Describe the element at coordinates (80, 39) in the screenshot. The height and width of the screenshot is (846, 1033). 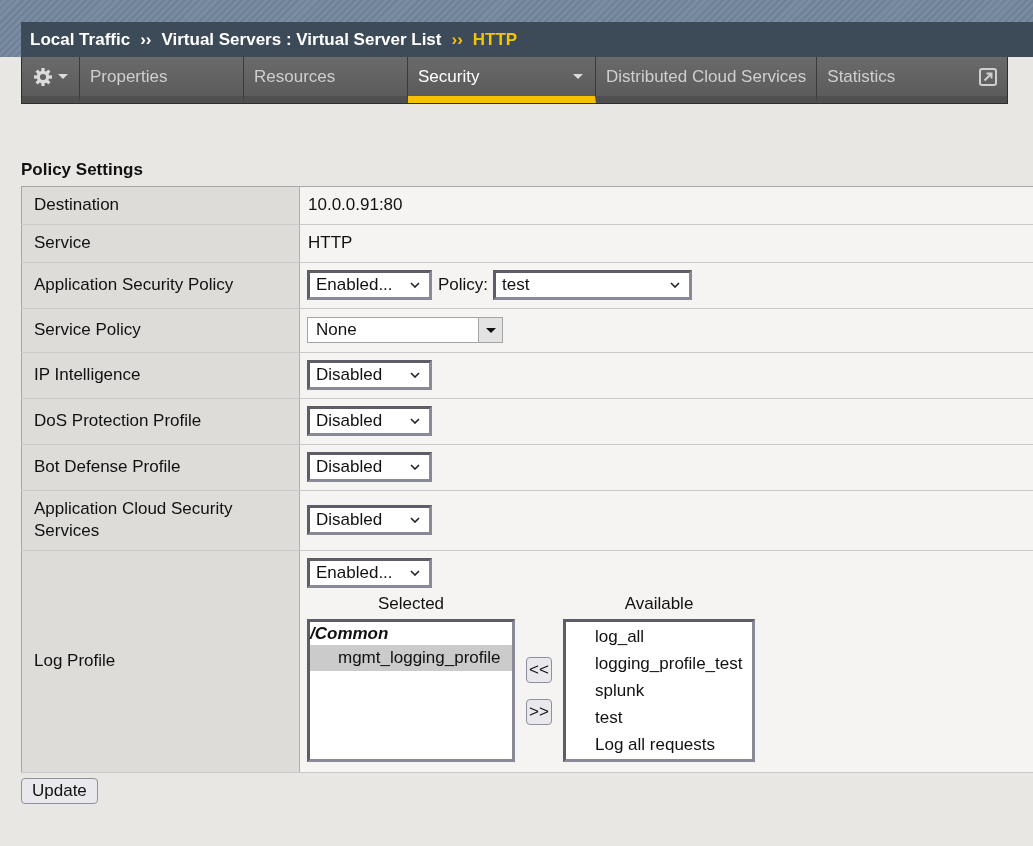
I see `breadcrumb-link: Local Traffic` at that location.